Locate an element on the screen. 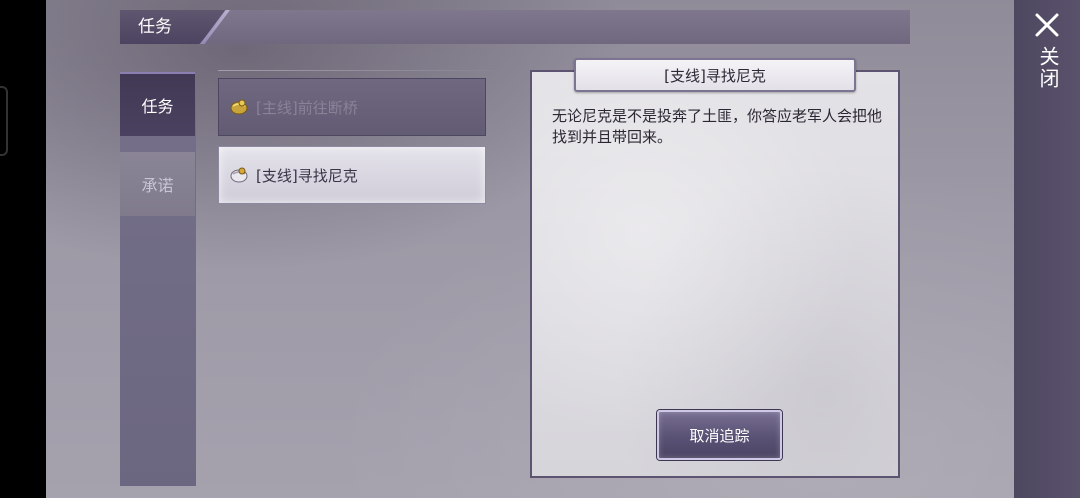 This screenshot has width=1080, height=498. close-button: 关闭 is located at coordinates (1048, 54).